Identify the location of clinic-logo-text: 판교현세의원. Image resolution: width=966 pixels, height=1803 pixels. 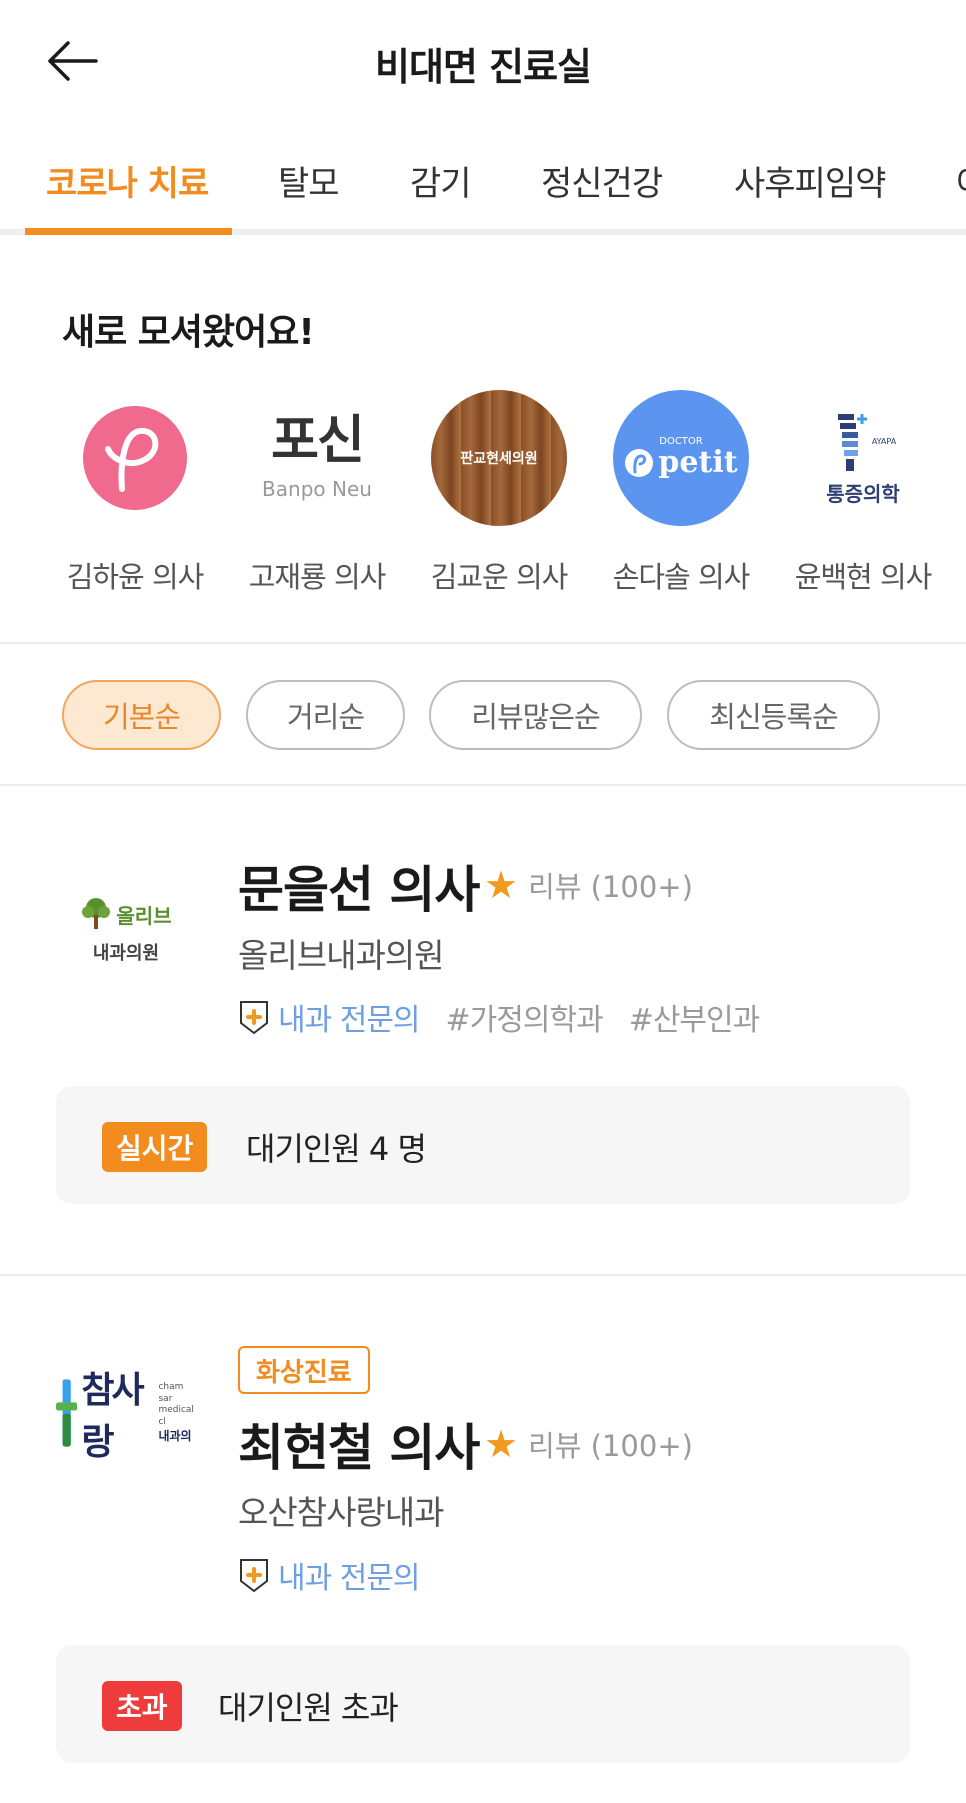
(499, 459).